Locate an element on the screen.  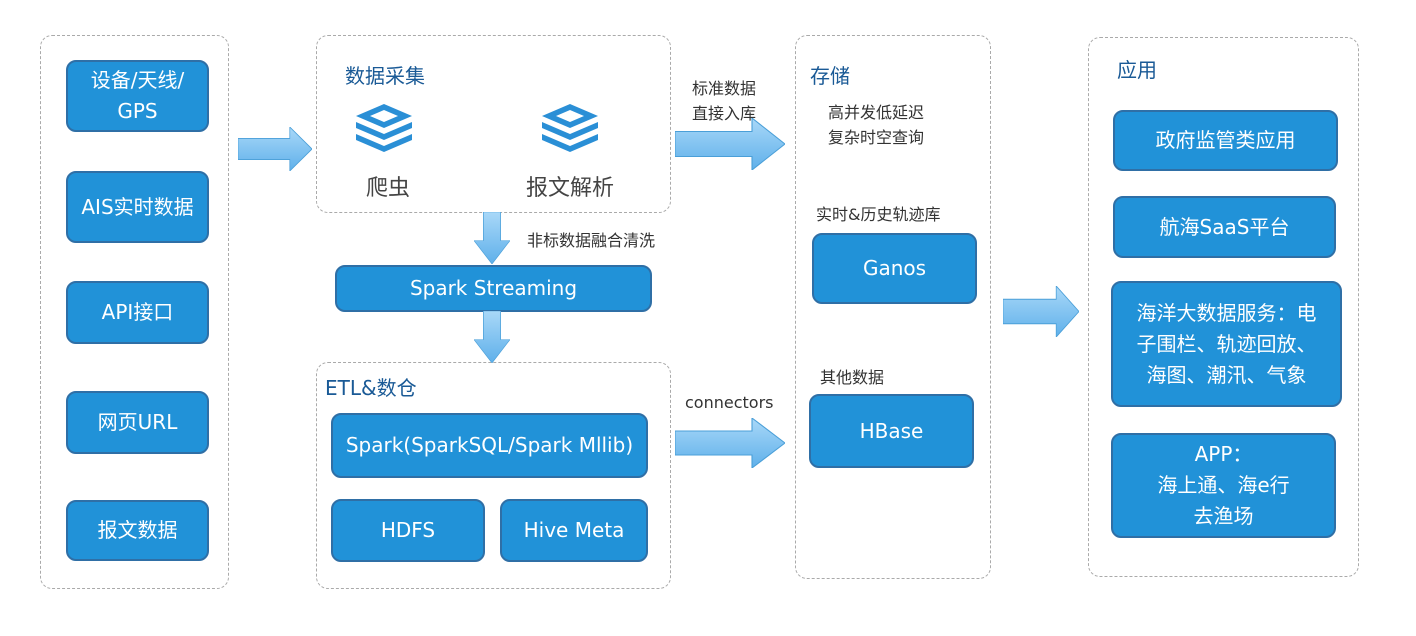
connectors-label: connectors is located at coordinates (729, 402).